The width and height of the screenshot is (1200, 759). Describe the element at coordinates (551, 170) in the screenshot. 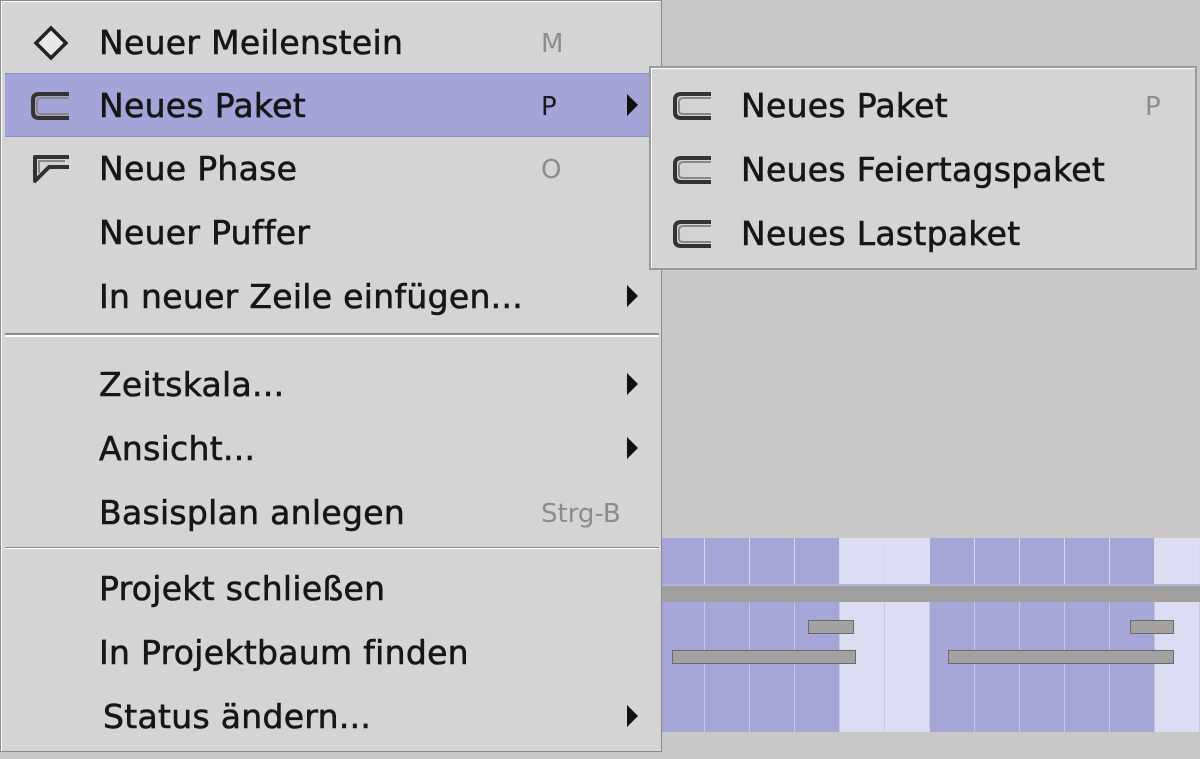

I see `menu-item-shortcut: O` at that location.